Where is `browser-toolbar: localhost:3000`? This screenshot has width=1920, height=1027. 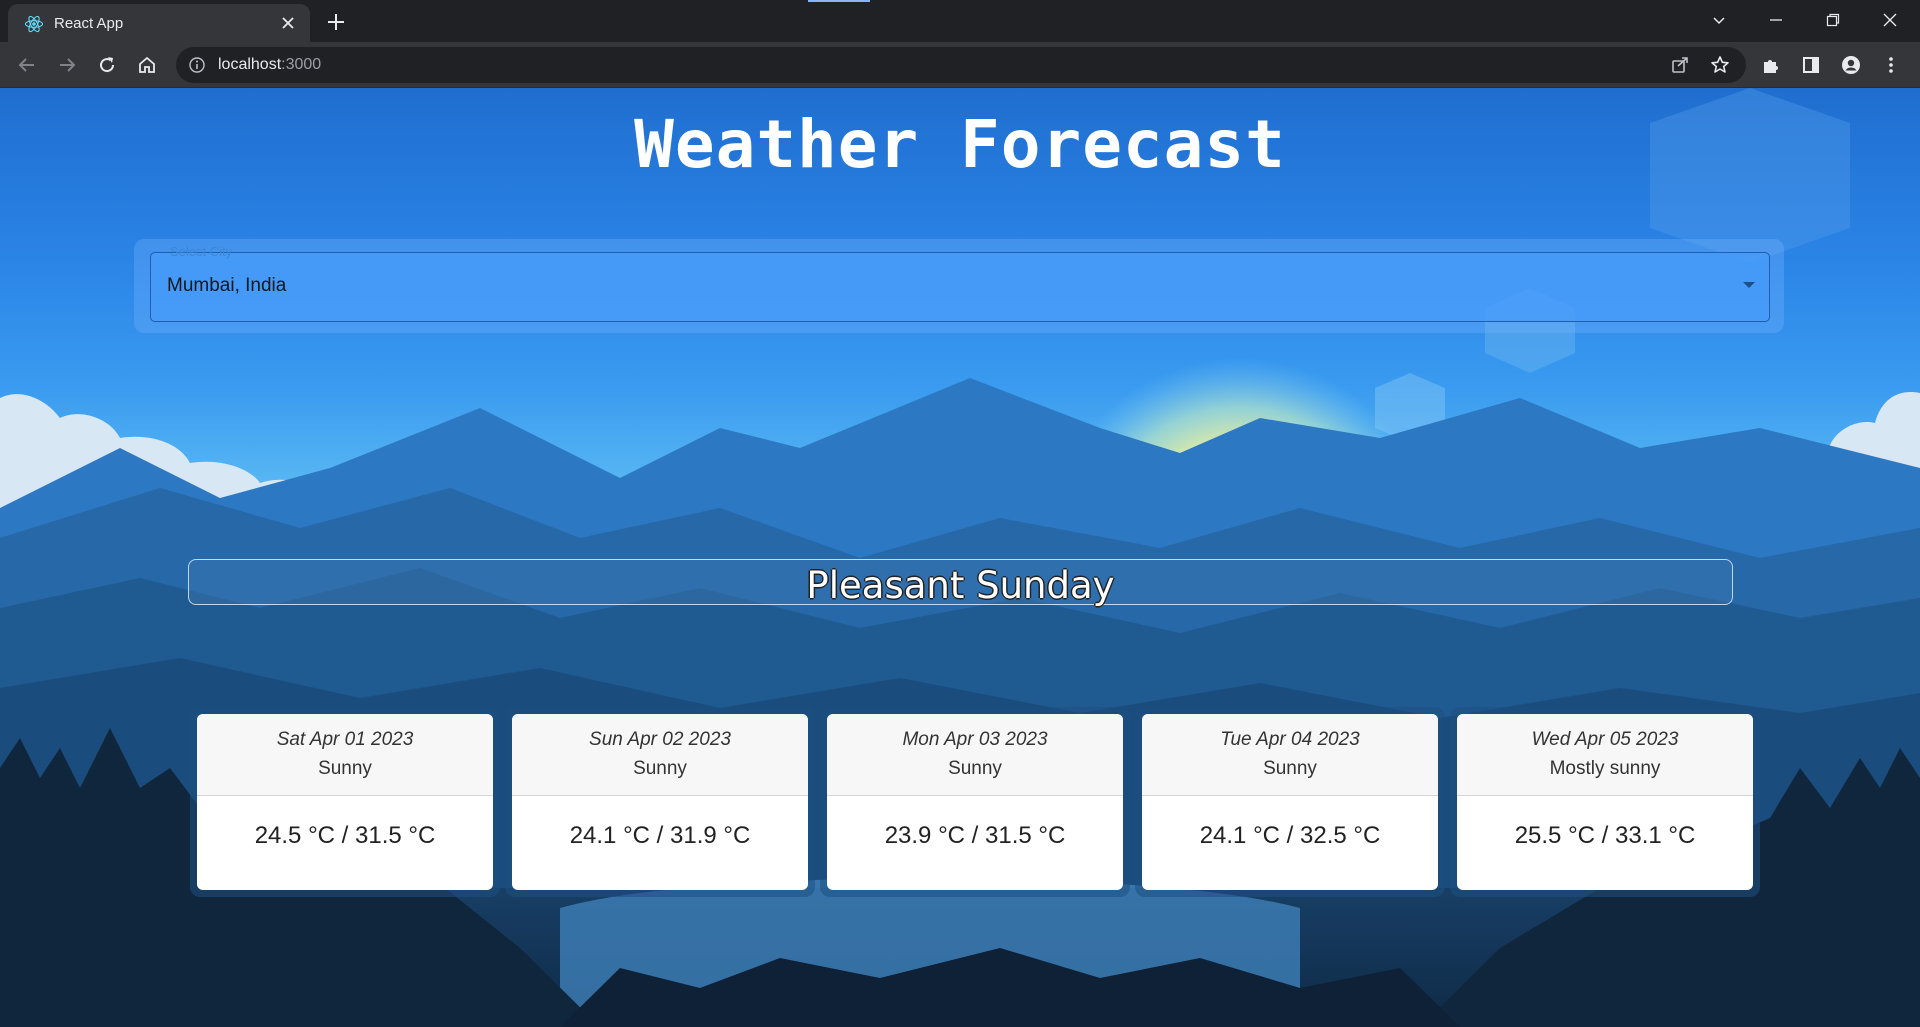
browser-toolbar: localhost:3000 is located at coordinates (960, 65).